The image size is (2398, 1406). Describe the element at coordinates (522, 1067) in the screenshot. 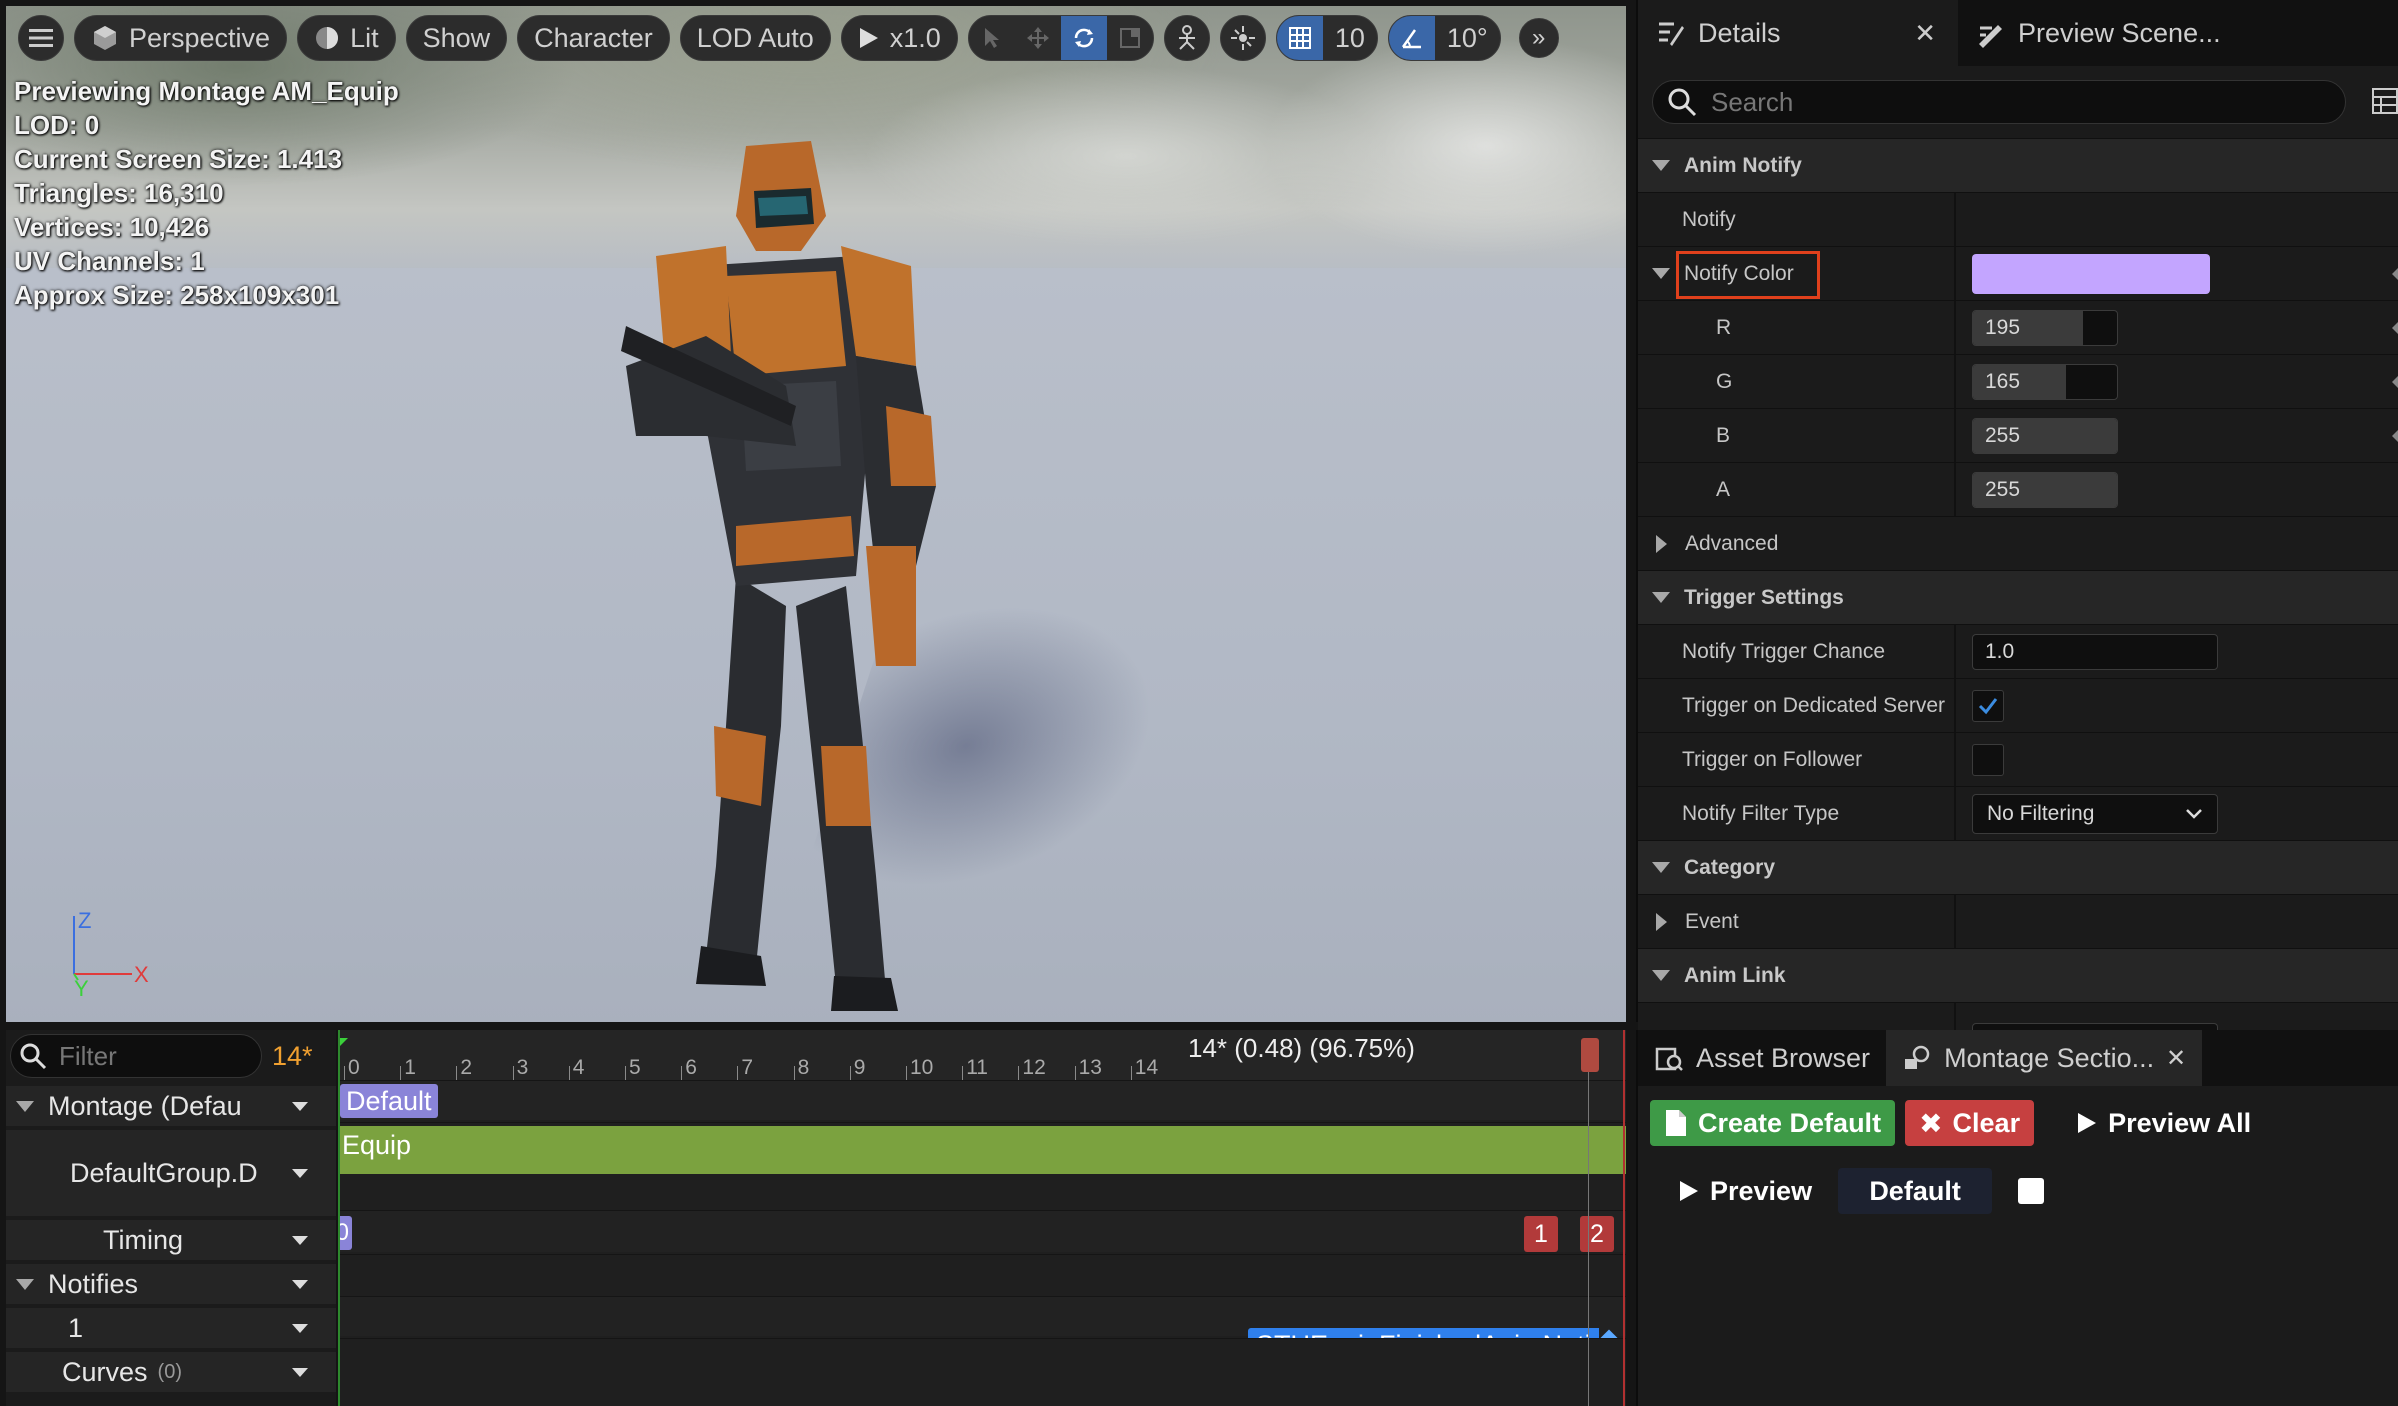

I see `ruler-tick-label: 3` at that location.